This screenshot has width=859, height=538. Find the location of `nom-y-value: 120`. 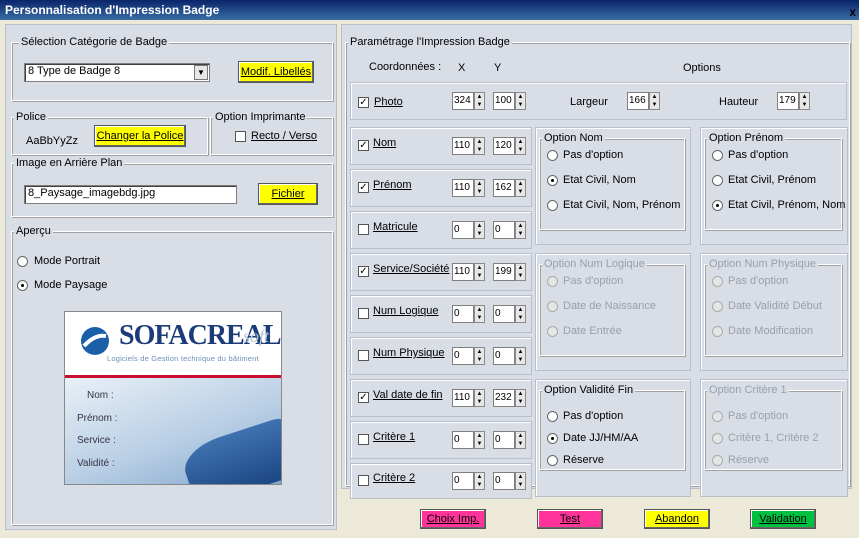

nom-y-value: 120 is located at coordinates (504, 146).